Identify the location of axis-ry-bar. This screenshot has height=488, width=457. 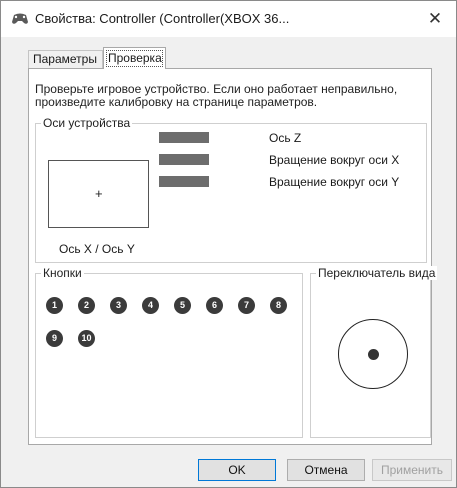
(184, 181).